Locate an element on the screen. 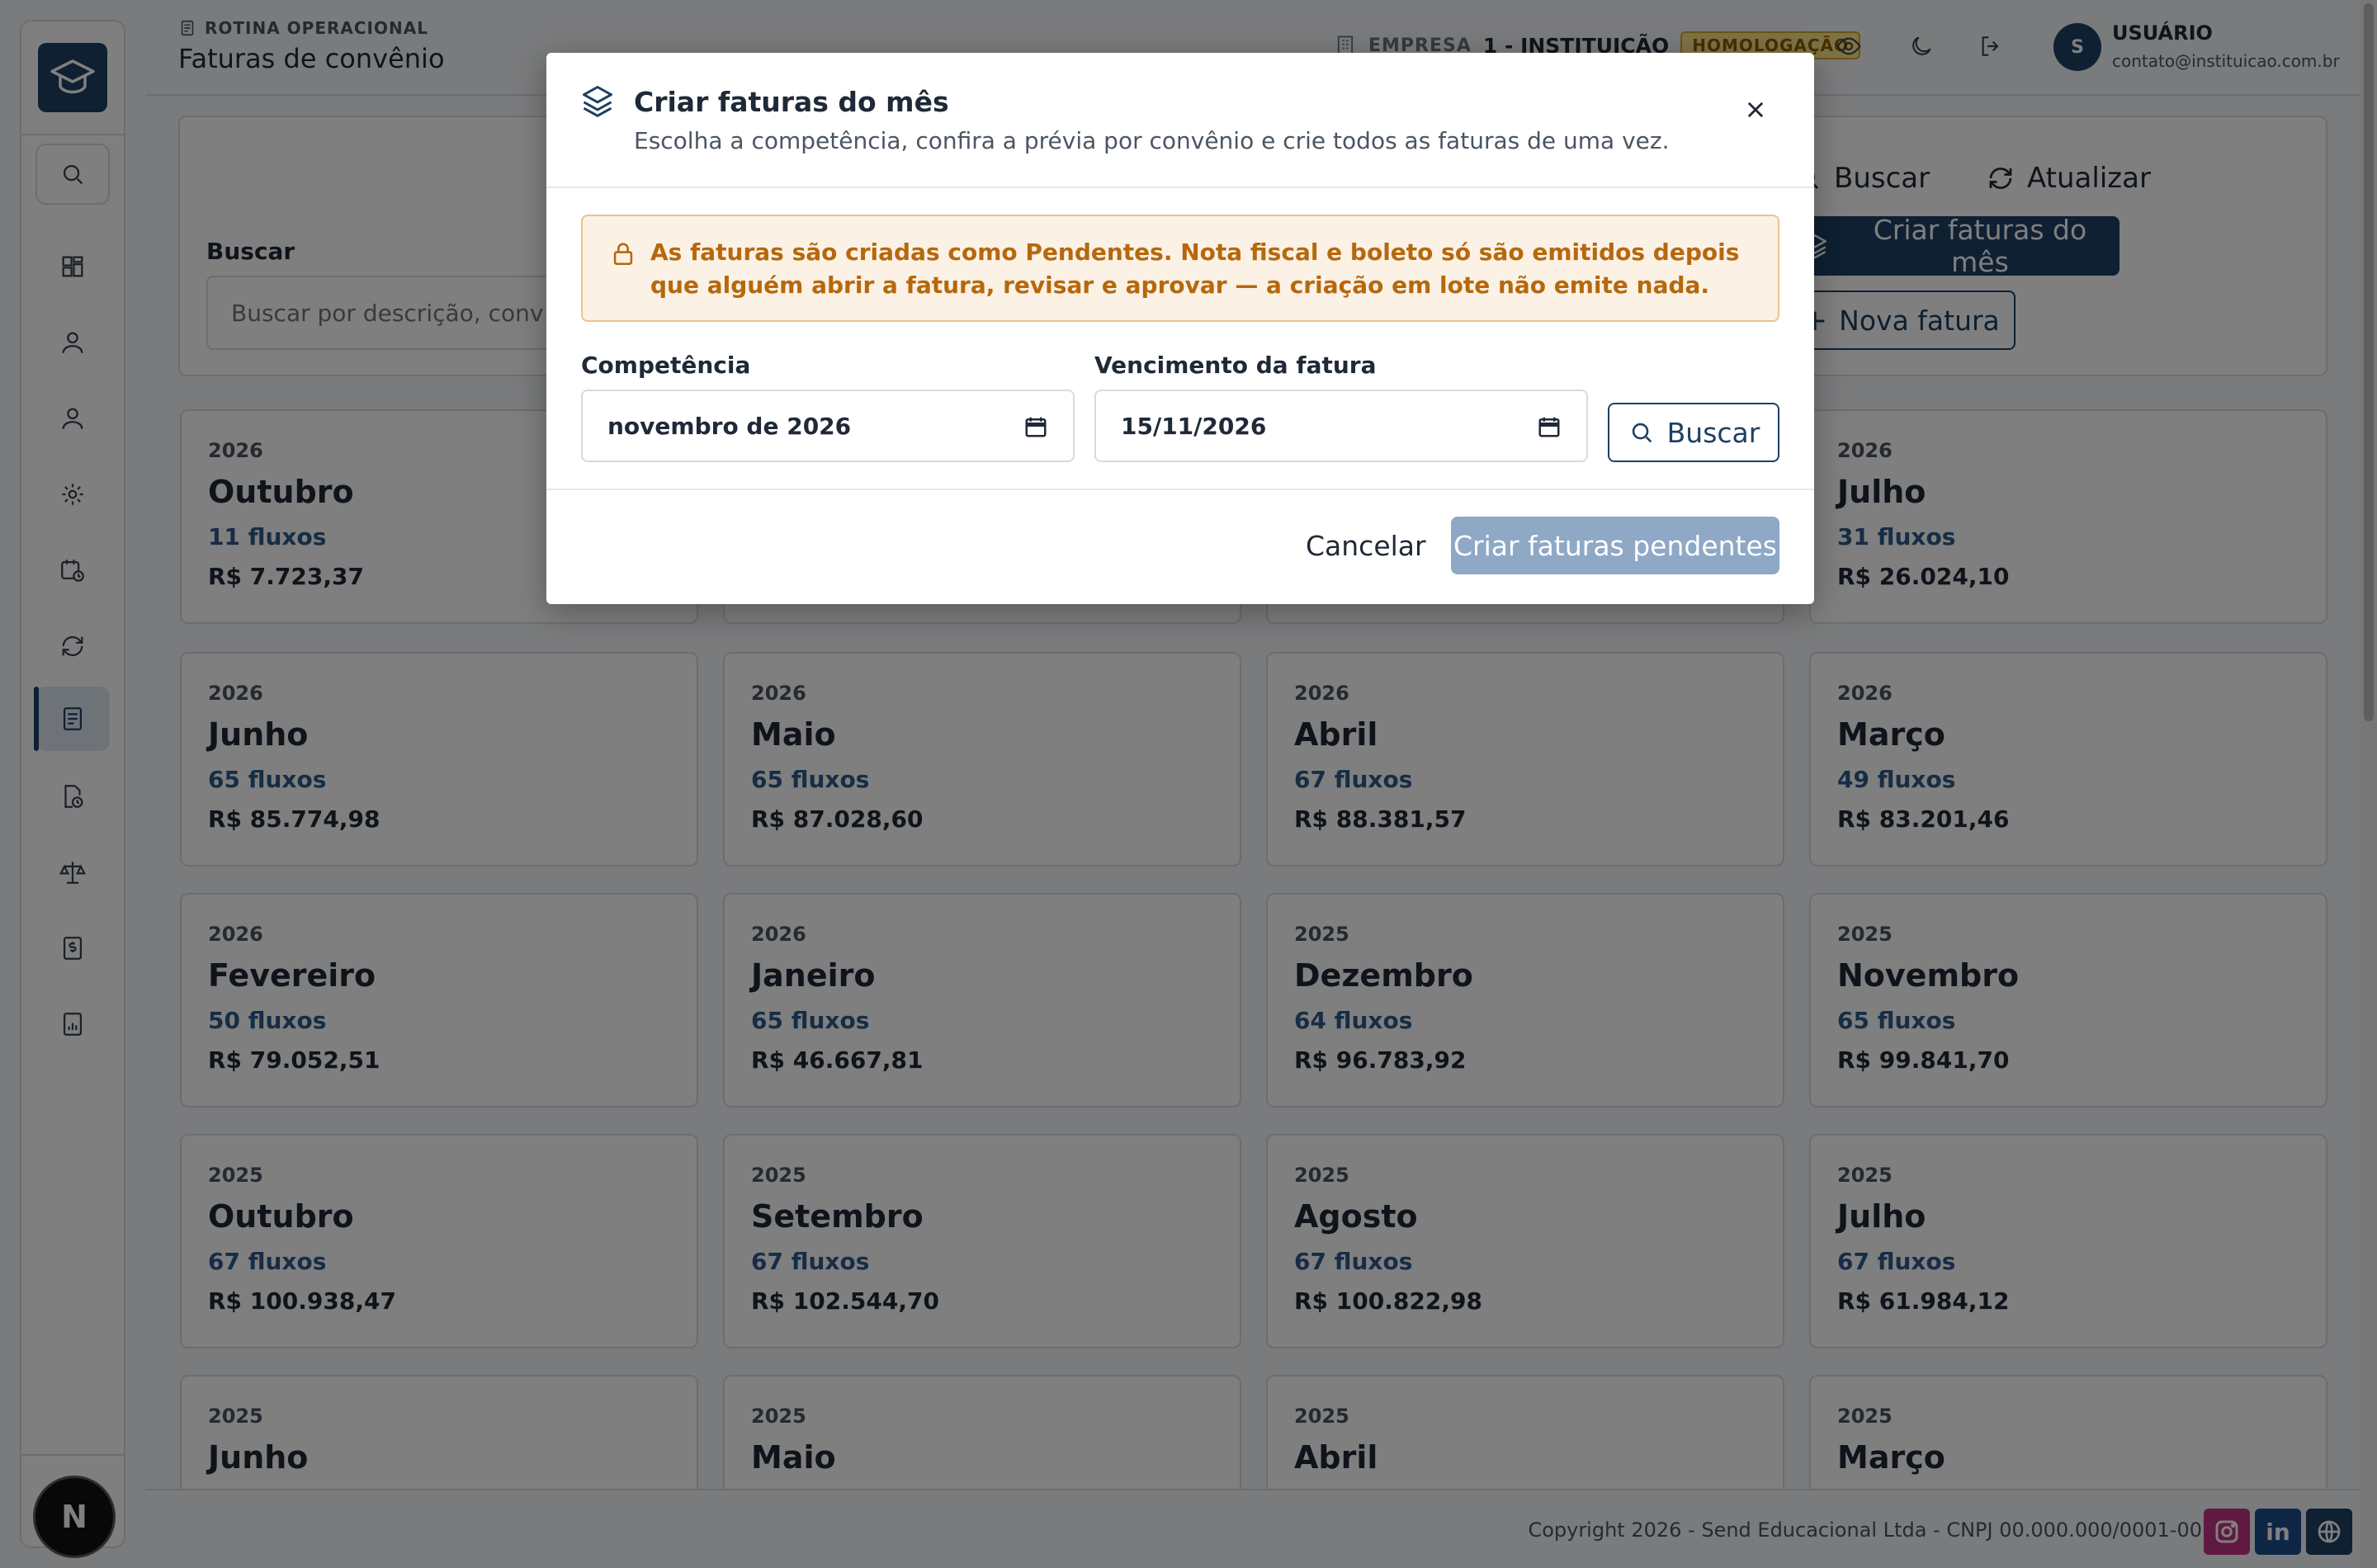 The width and height of the screenshot is (2377, 1568). search-icon is located at coordinates (1642, 433).